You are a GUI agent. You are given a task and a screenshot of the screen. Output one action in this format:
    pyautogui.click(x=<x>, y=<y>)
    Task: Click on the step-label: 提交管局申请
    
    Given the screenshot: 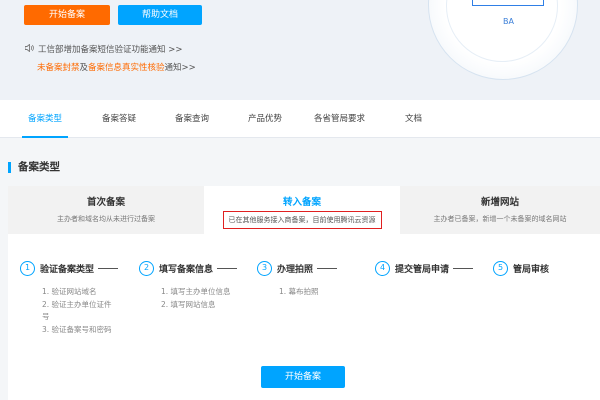 What is the action you would take?
    pyautogui.click(x=422, y=270)
    